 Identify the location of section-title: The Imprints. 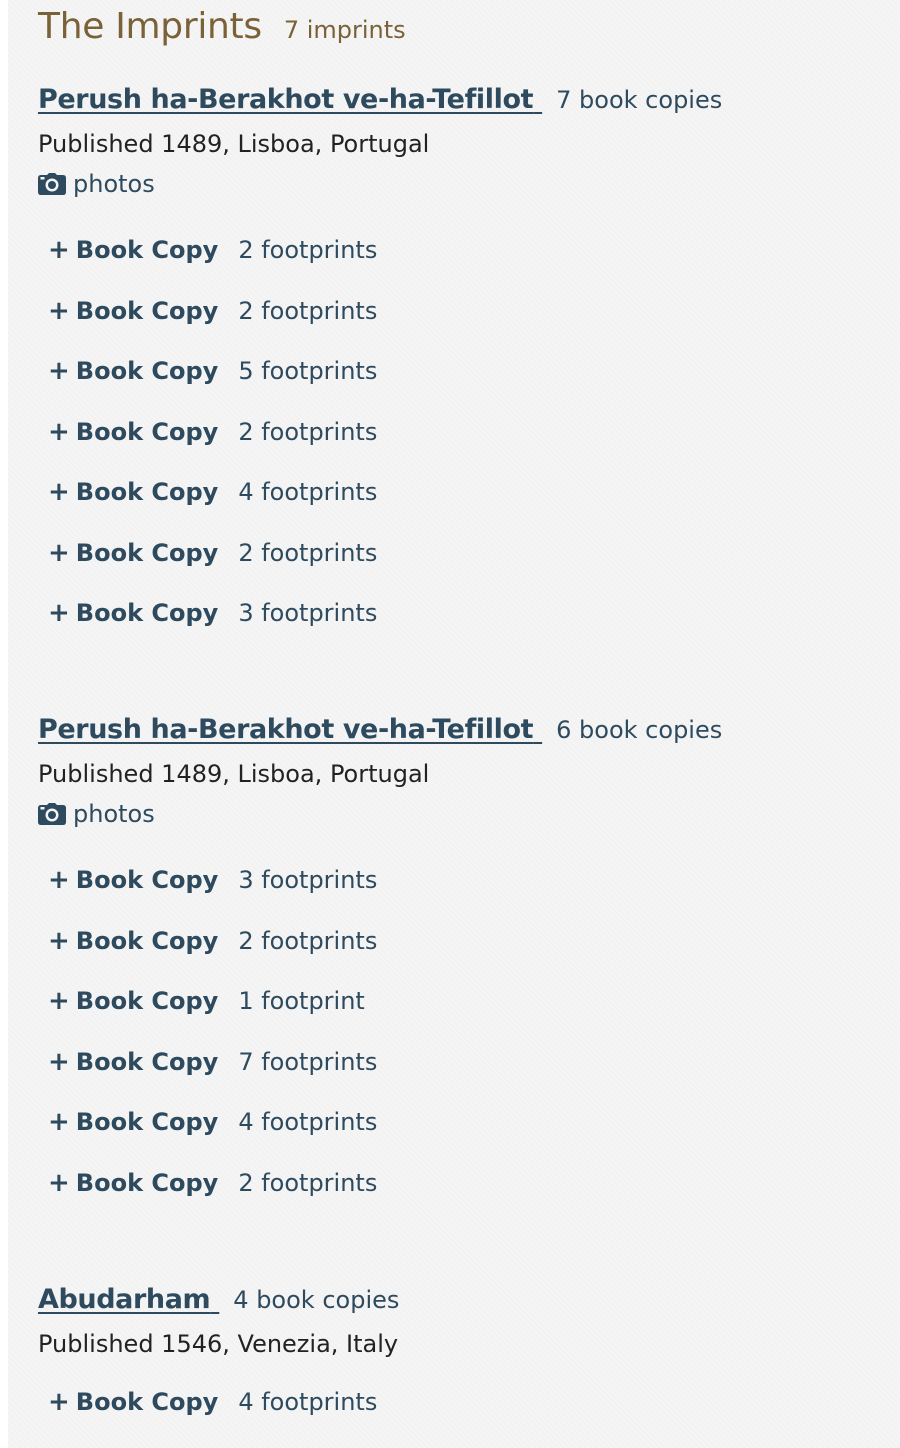
(150, 26).